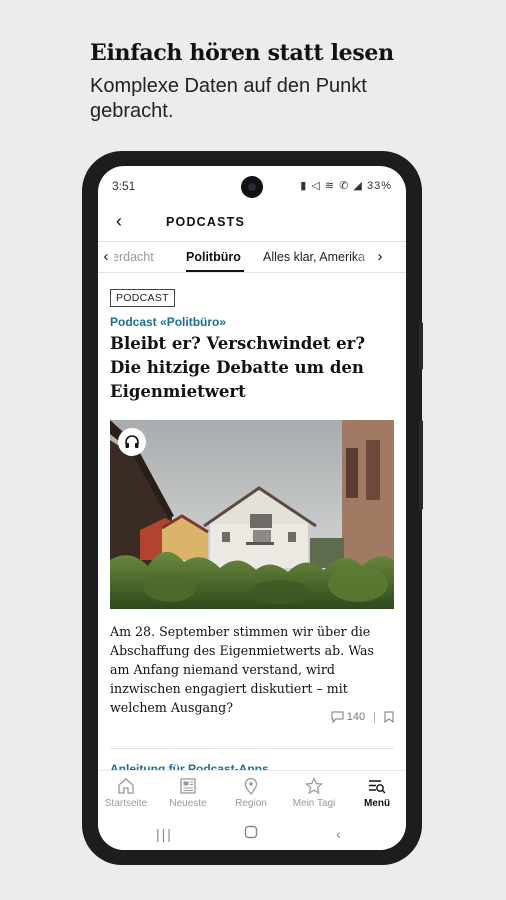 This screenshot has width=506, height=900. Describe the element at coordinates (242, 53) in the screenshot. I see `promo-title: Einfach hören statt lesen` at that location.